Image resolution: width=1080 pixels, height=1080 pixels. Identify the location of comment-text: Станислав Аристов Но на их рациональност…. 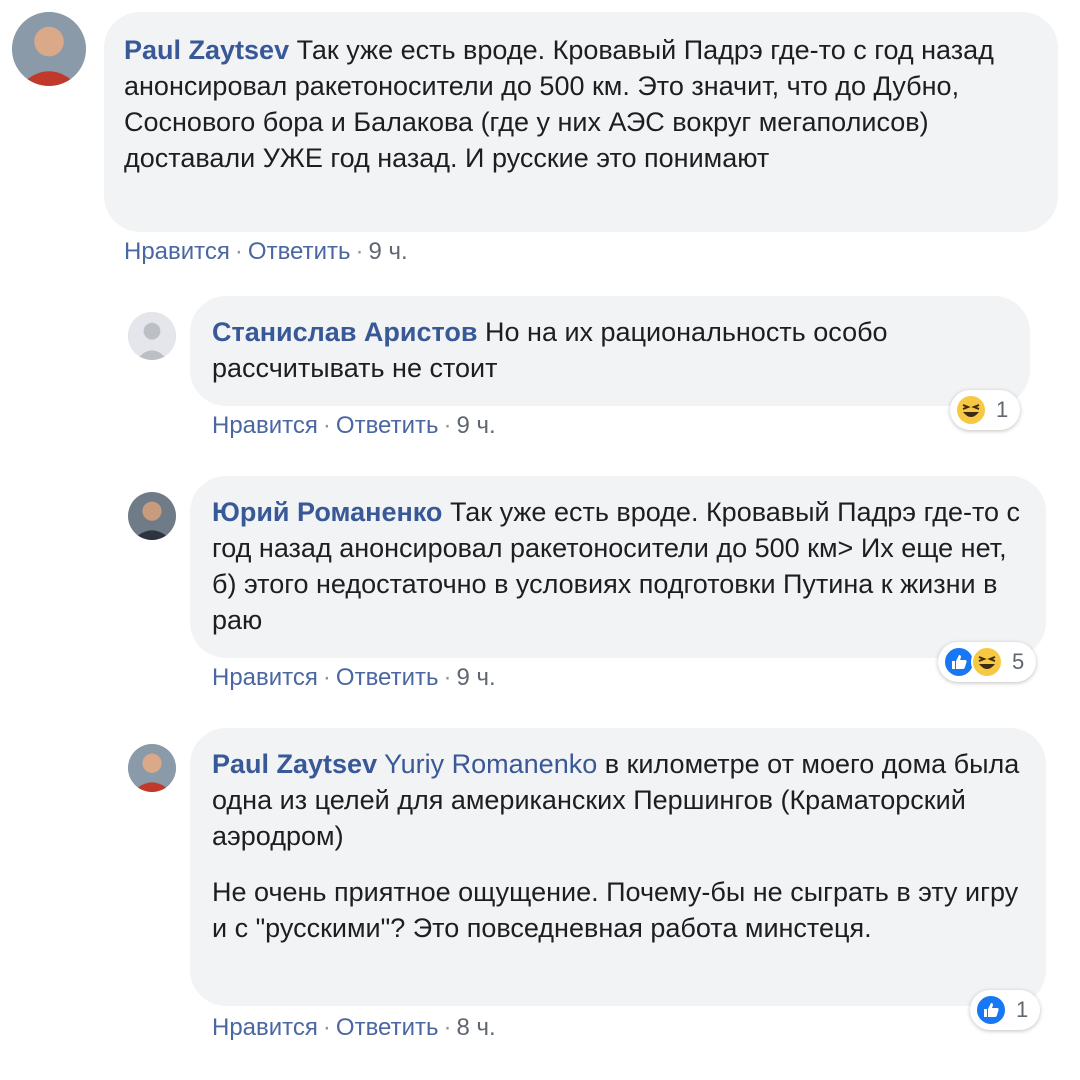
(550, 350).